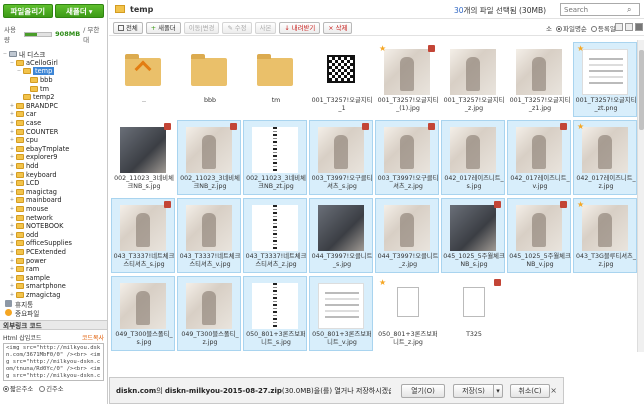 The height and width of the screenshot is (404, 644). I want to click on sort-by-name: 파일명순, so click(571, 28).